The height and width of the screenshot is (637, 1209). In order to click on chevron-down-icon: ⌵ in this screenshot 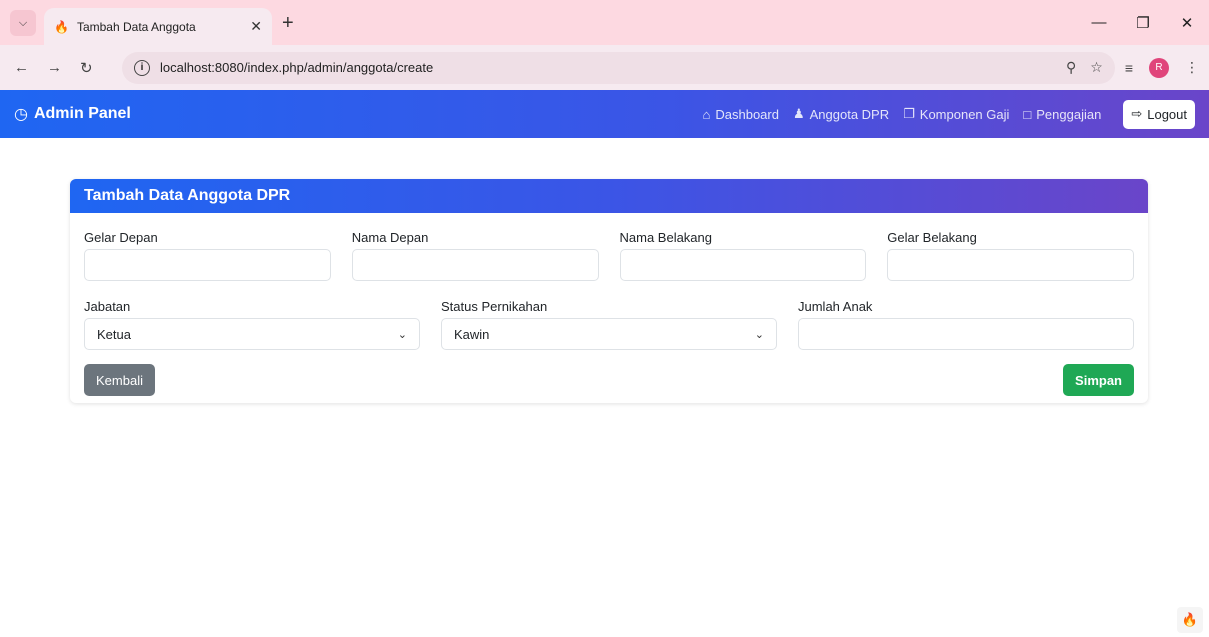, I will do `click(23, 22)`.